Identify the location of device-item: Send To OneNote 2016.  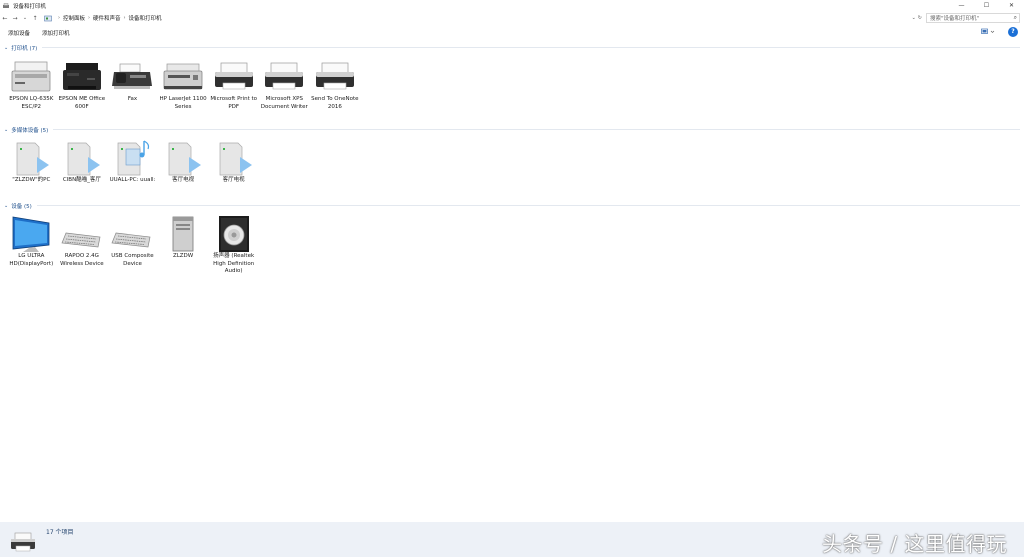
(335, 84).